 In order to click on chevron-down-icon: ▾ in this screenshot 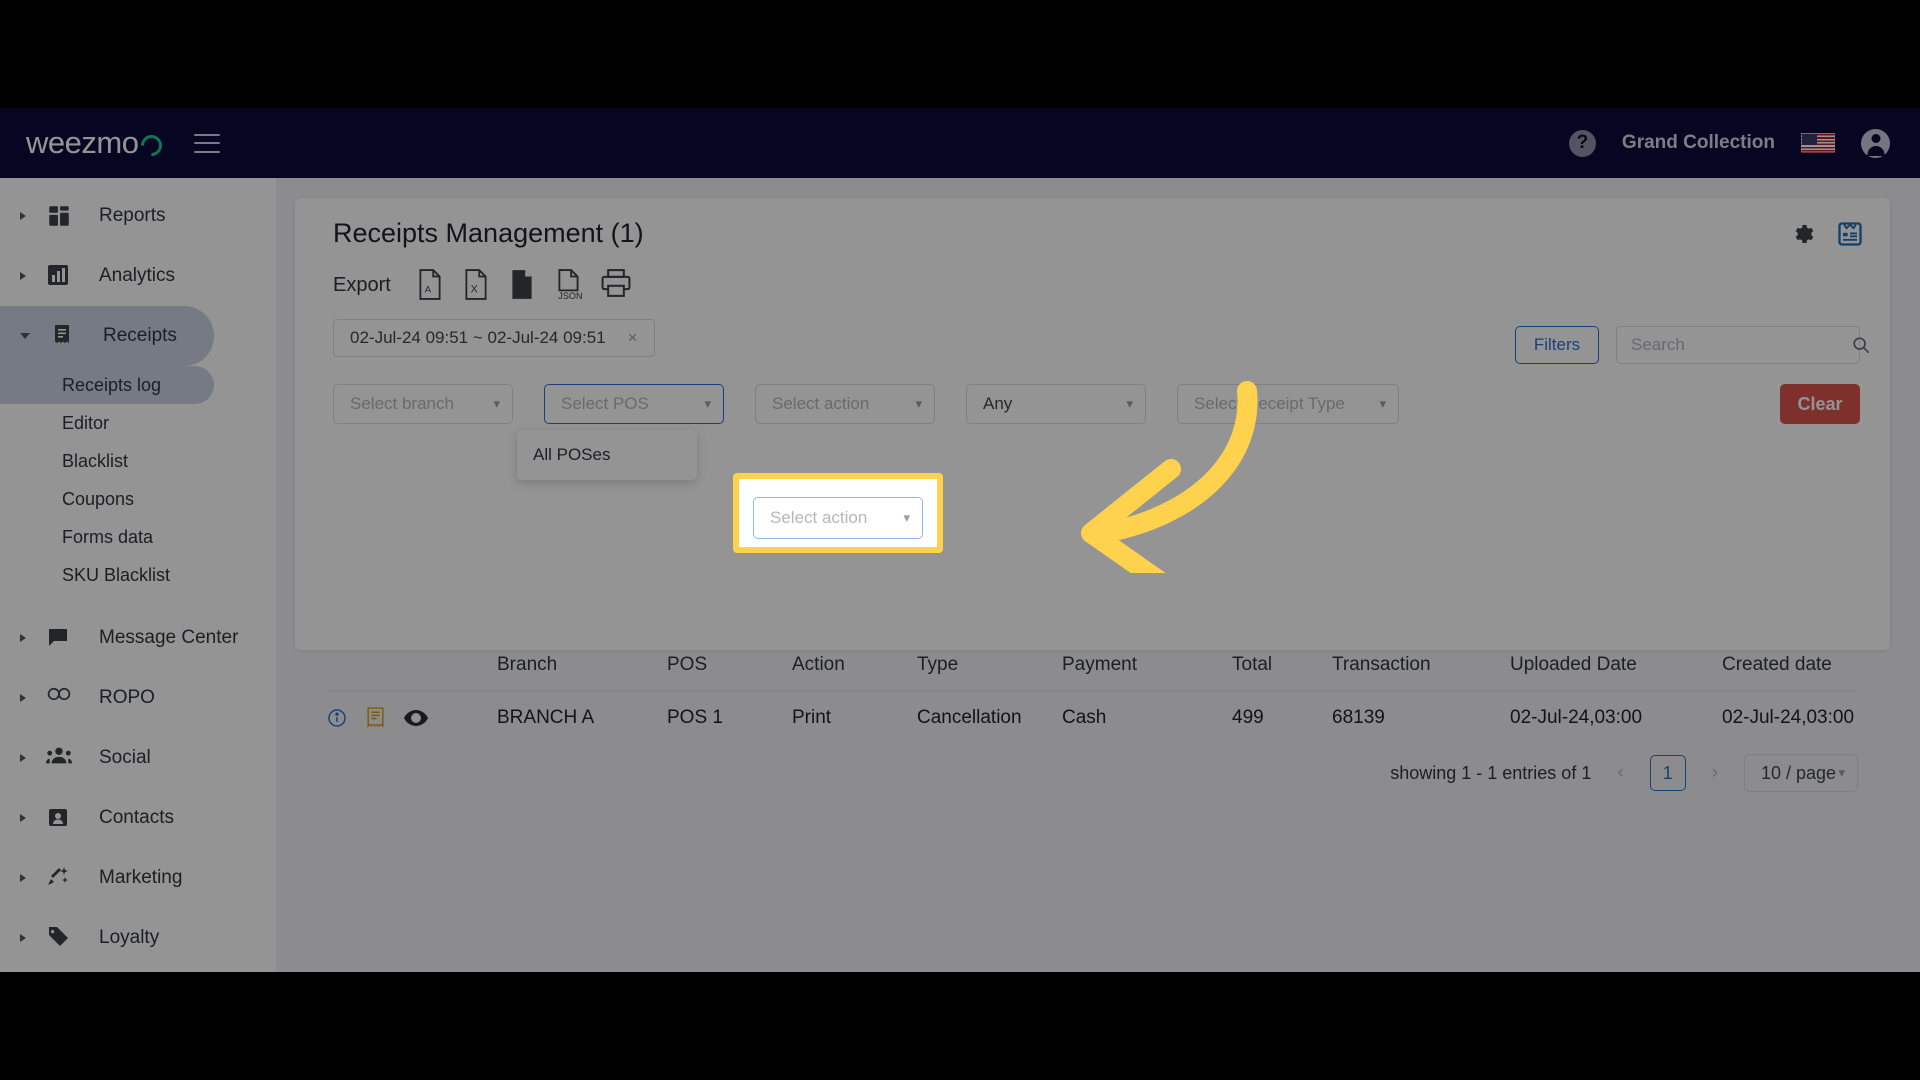, I will do `click(906, 517)`.